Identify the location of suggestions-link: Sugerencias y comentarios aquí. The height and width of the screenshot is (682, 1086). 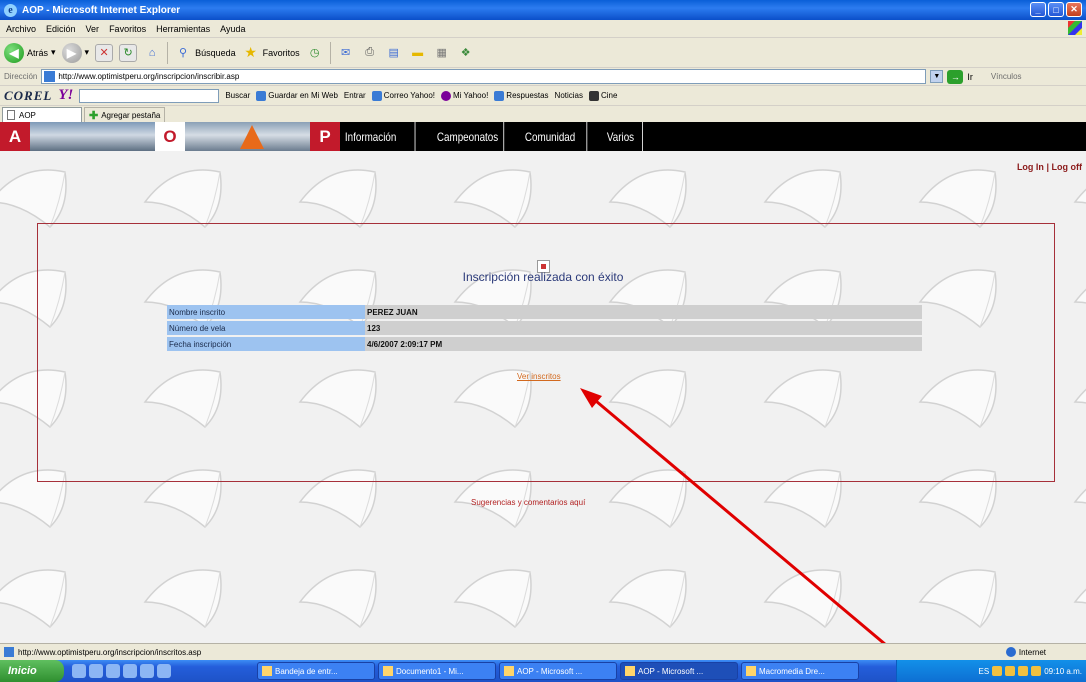
(528, 502).